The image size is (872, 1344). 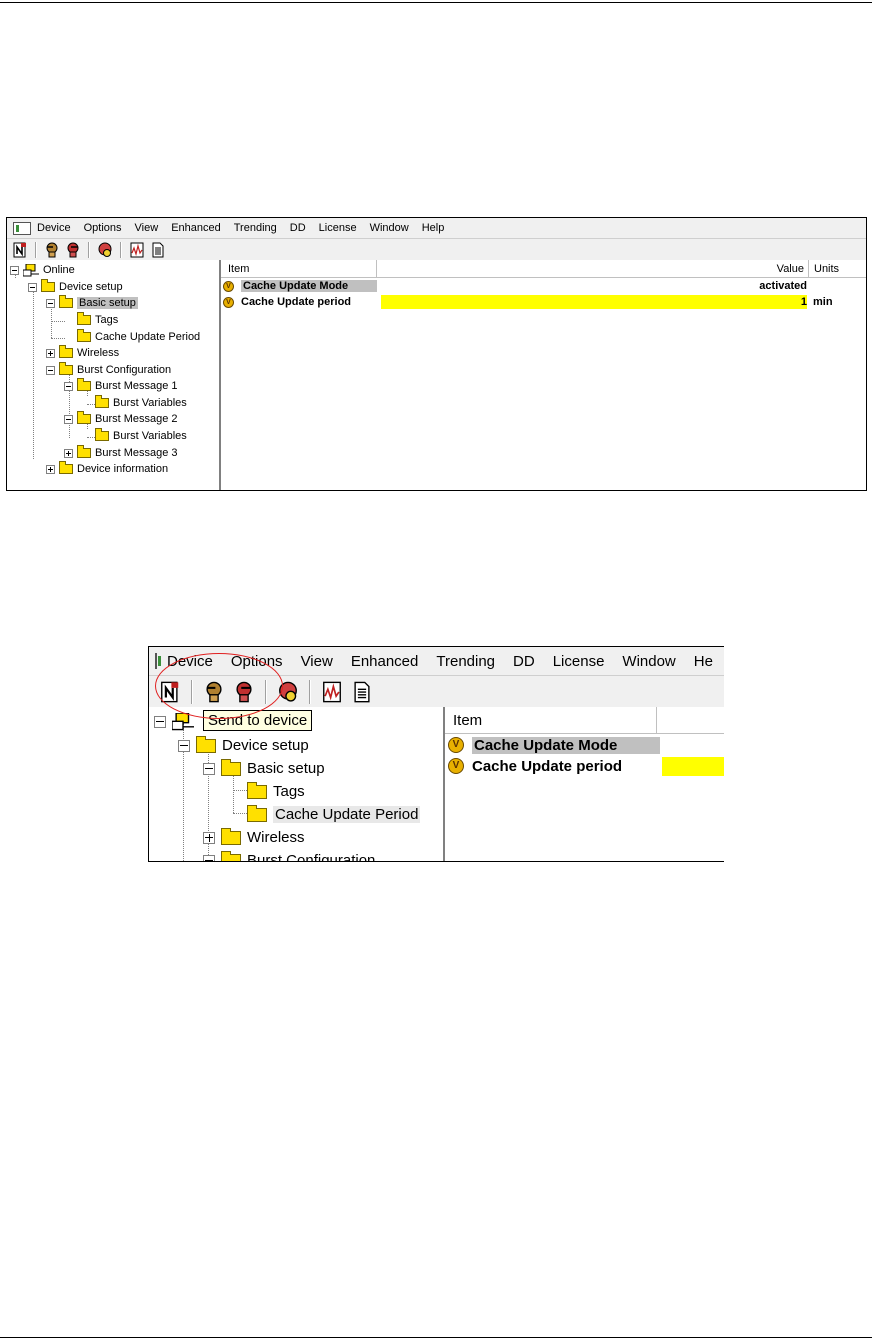 What do you see at coordinates (141, 436) in the screenshot?
I see `tree-node-burst-variables-2: Burst Variables` at bounding box center [141, 436].